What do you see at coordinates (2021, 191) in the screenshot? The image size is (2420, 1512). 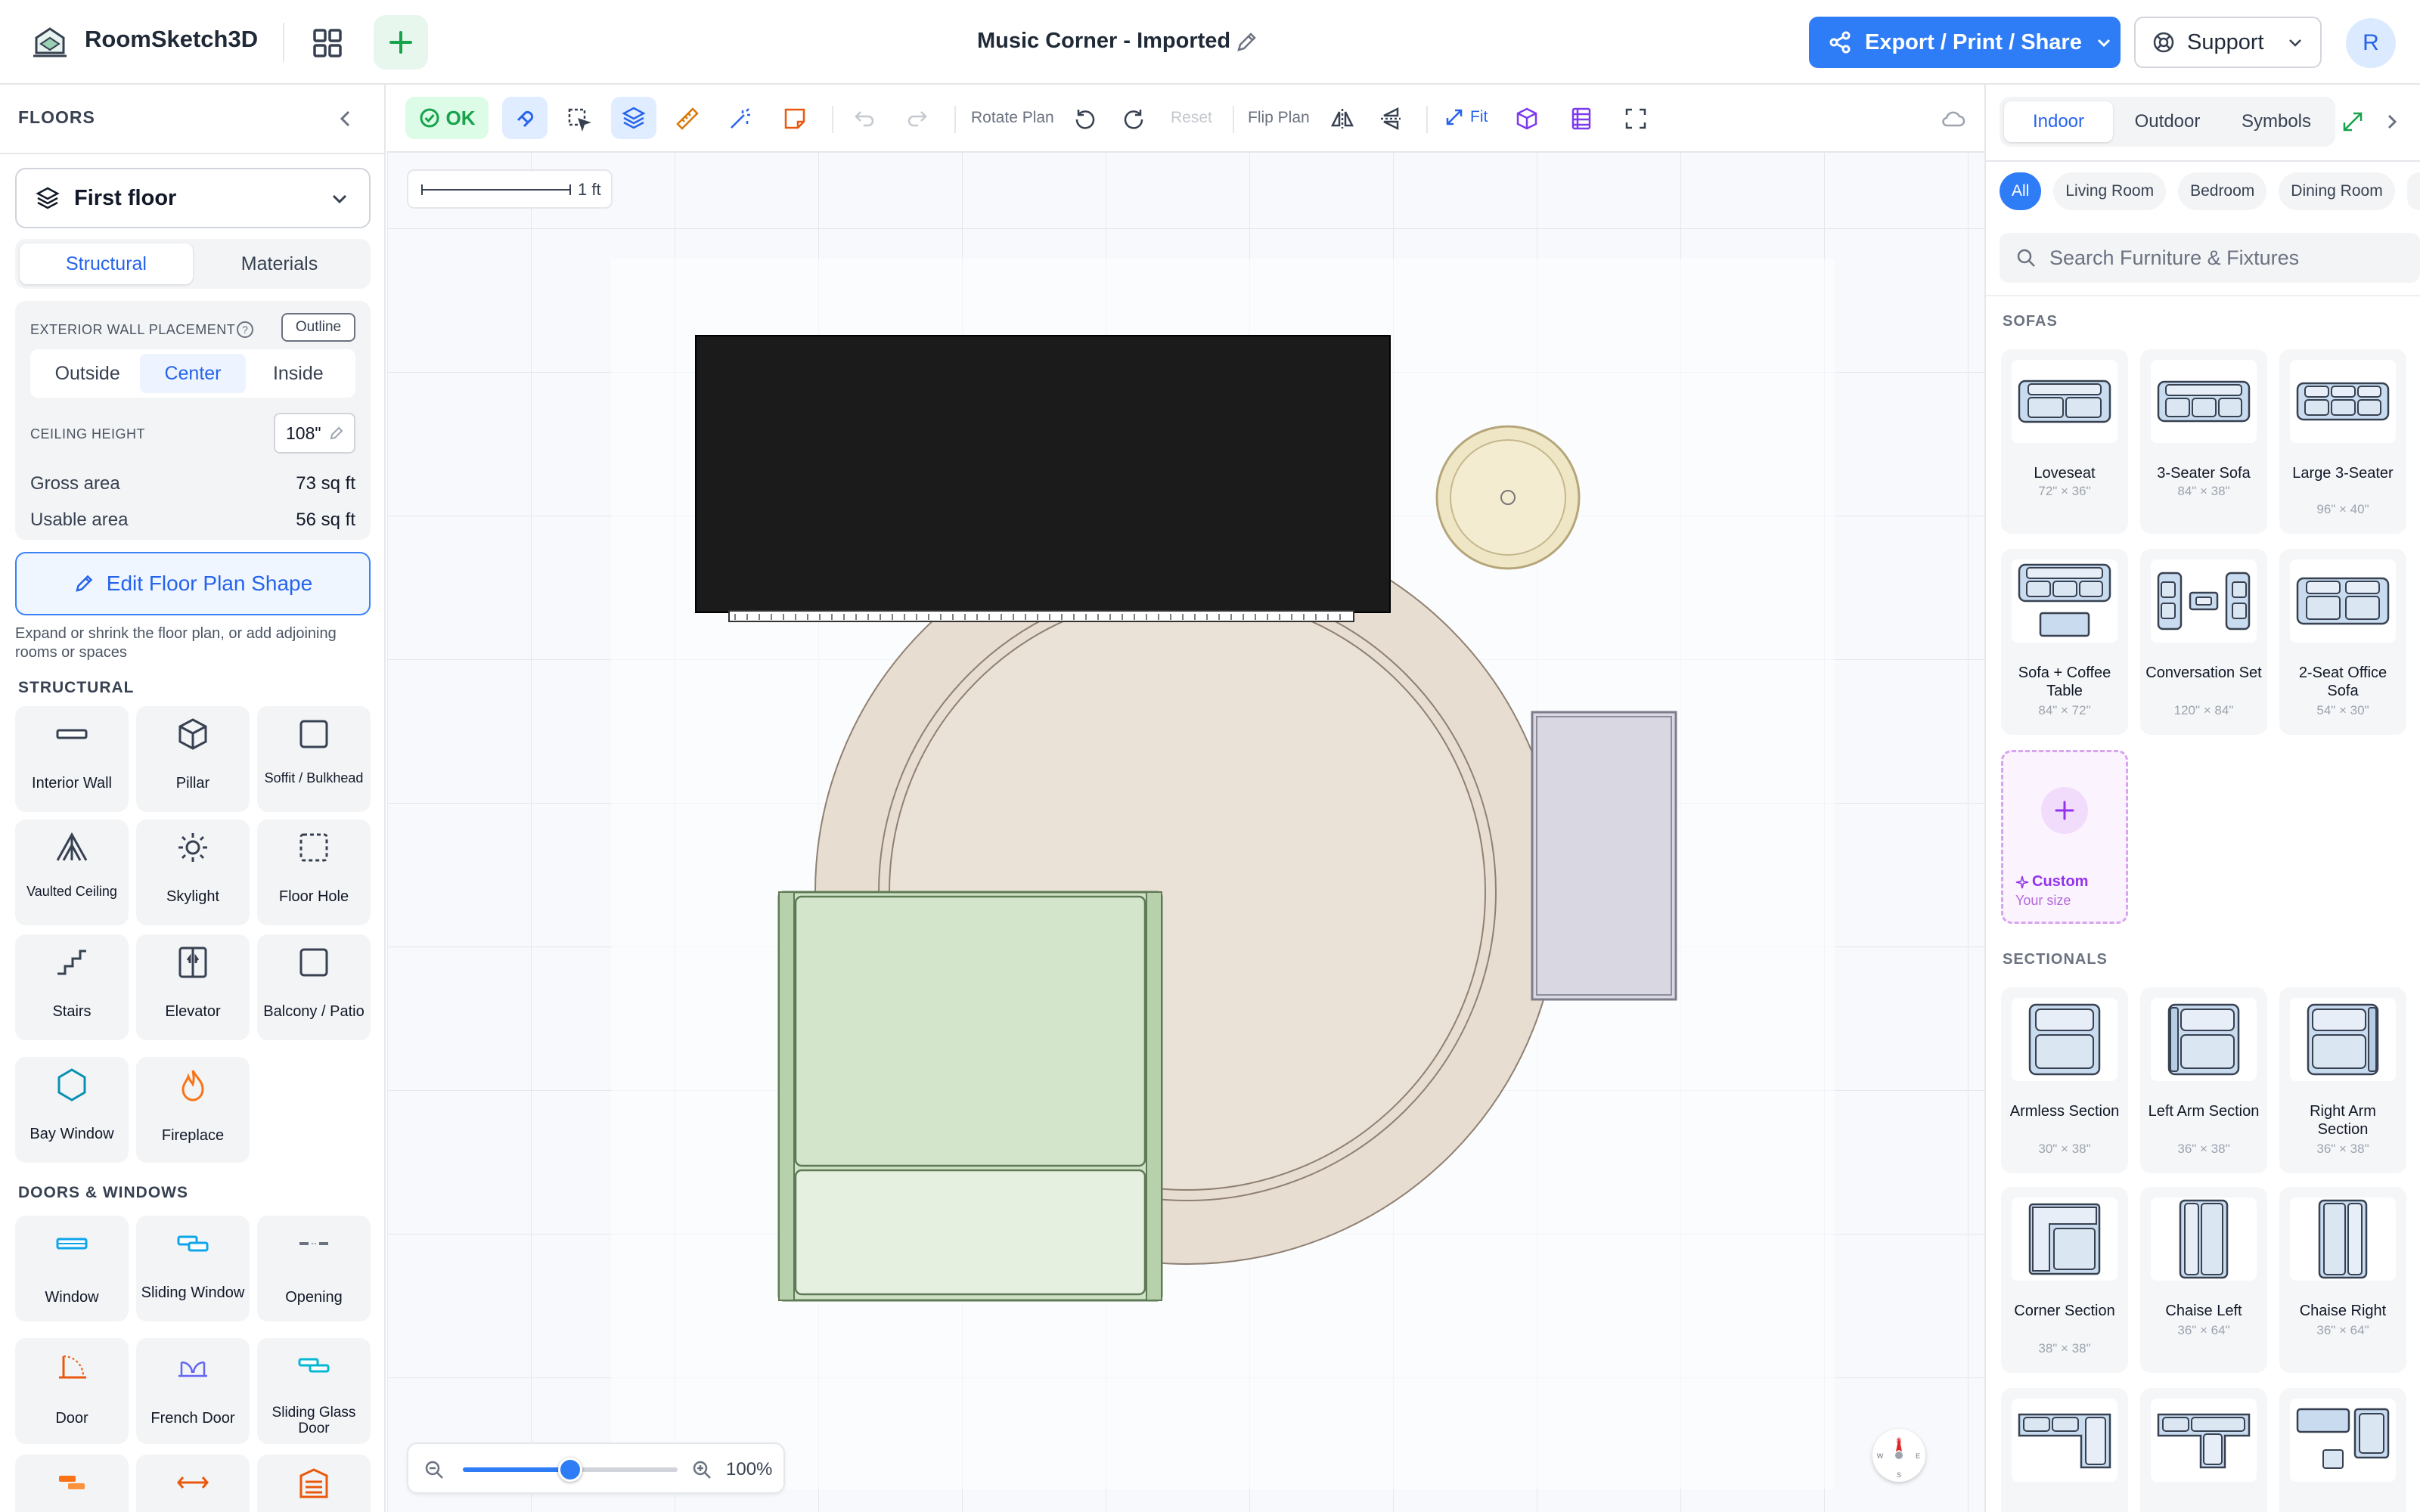 I see `chip-all: All` at bounding box center [2021, 191].